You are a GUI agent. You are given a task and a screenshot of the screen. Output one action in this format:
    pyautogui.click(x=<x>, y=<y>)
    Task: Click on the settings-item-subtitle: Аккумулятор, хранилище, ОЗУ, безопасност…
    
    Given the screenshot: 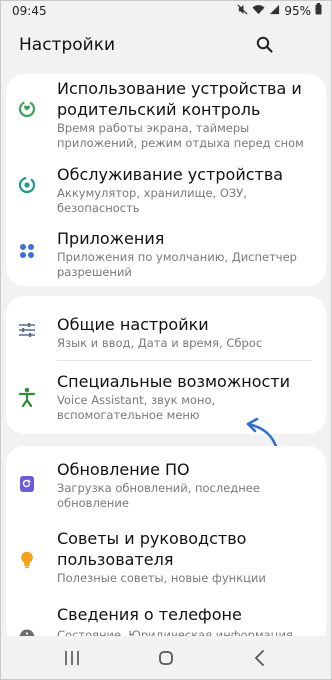 What is the action you would take?
    pyautogui.click(x=152, y=200)
    